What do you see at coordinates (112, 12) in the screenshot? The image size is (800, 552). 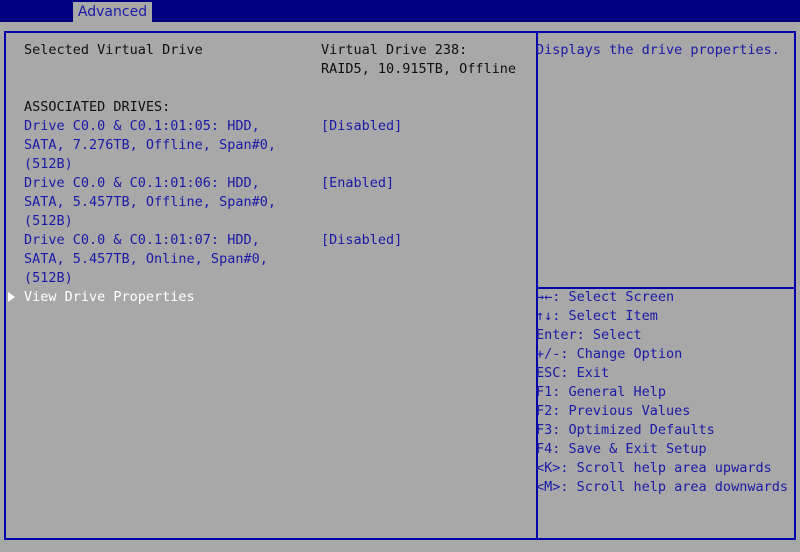 I see `tab-advanced: Advanced` at bounding box center [112, 12].